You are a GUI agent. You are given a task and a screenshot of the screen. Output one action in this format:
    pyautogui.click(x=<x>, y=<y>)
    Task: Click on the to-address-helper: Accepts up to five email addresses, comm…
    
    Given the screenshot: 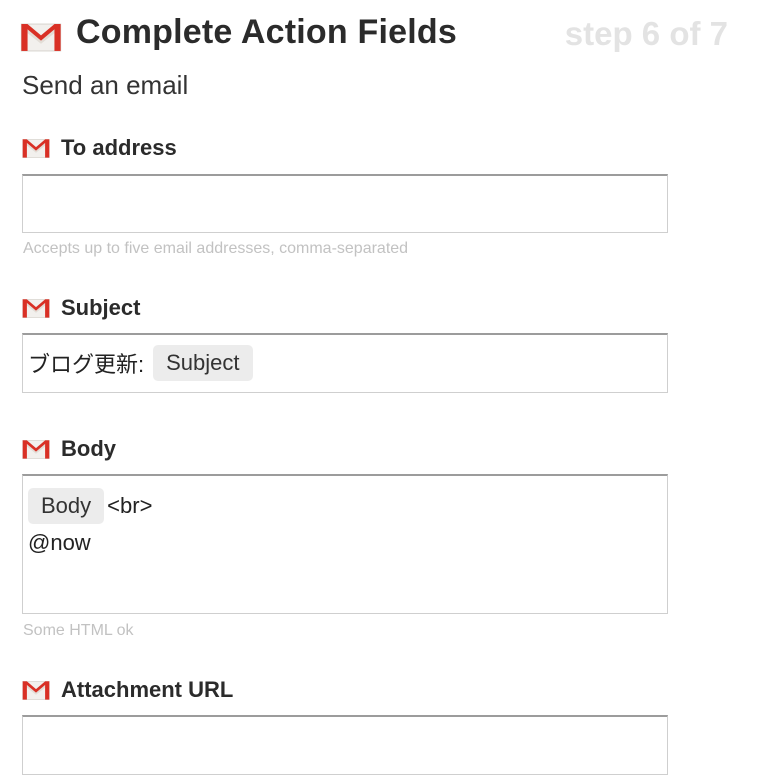 What is the action you would take?
    pyautogui.click(x=216, y=248)
    